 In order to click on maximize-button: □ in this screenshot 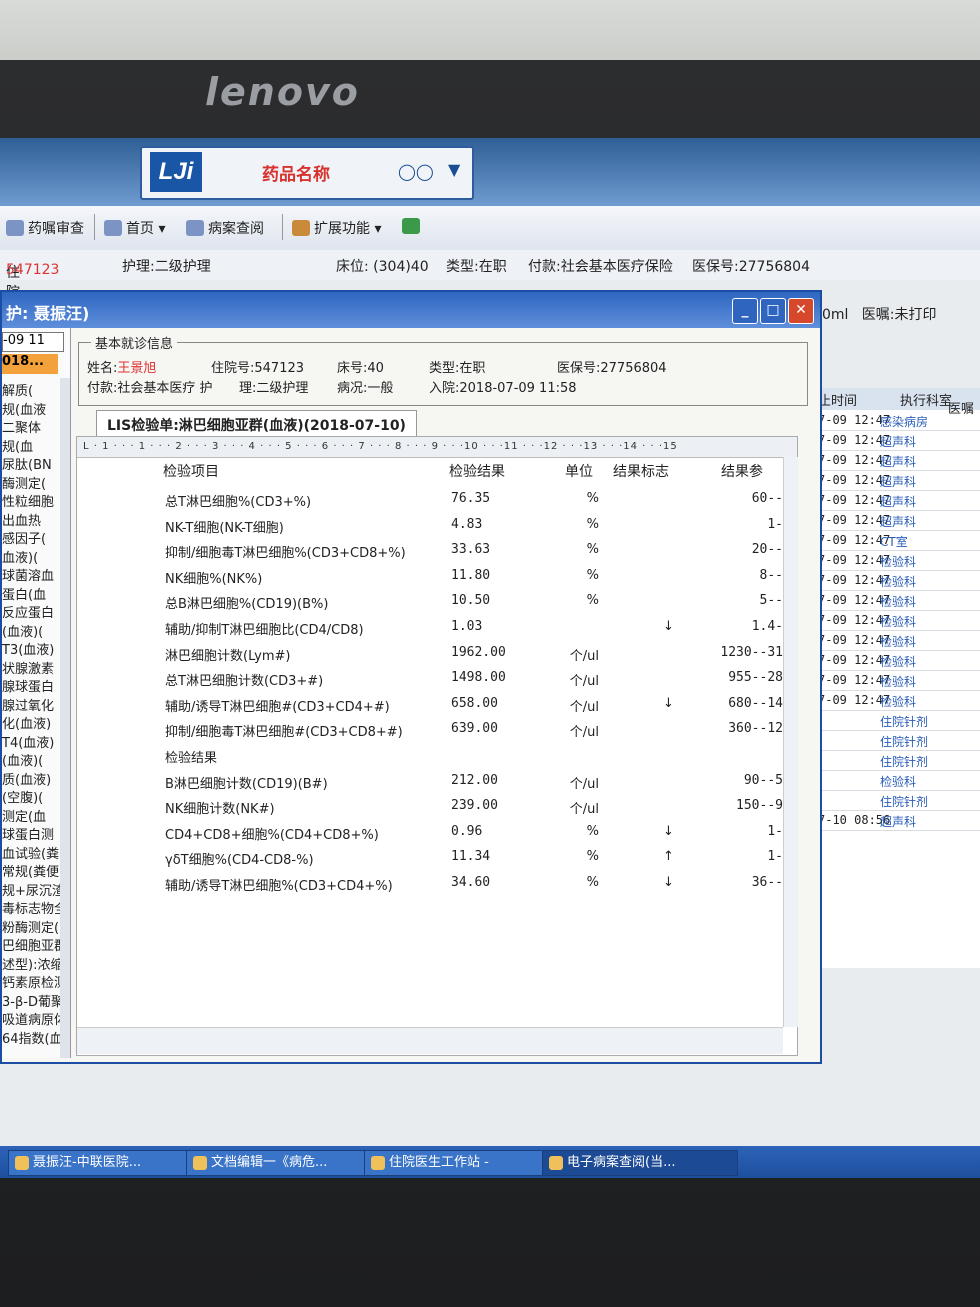, I will do `click(773, 311)`.